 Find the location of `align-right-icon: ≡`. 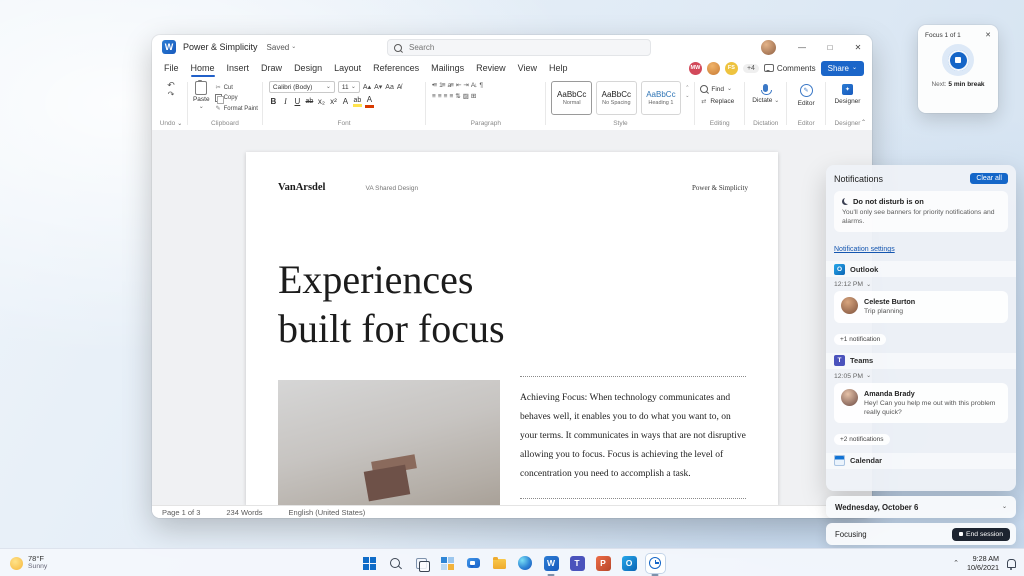

align-right-icon: ≡ is located at coordinates (446, 96).